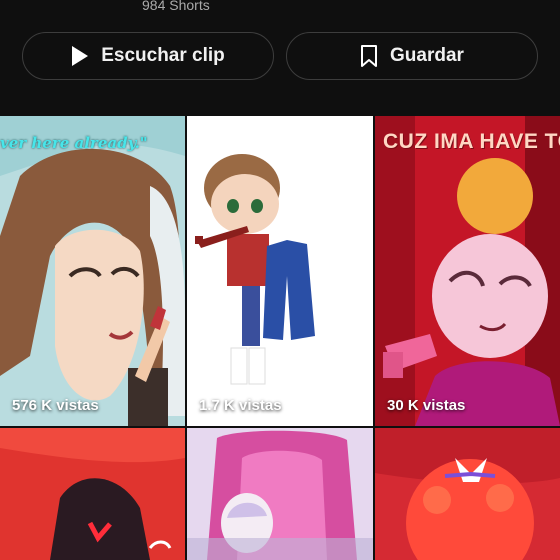  Describe the element at coordinates (80, 56) in the screenshot. I see `play-icon` at that location.